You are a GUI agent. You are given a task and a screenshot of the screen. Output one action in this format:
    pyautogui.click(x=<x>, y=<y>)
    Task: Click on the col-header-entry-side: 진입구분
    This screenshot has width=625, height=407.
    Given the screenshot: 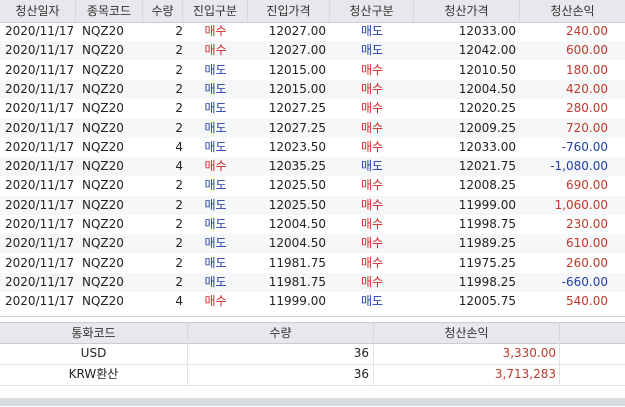 What is the action you would take?
    pyautogui.click(x=215, y=11)
    